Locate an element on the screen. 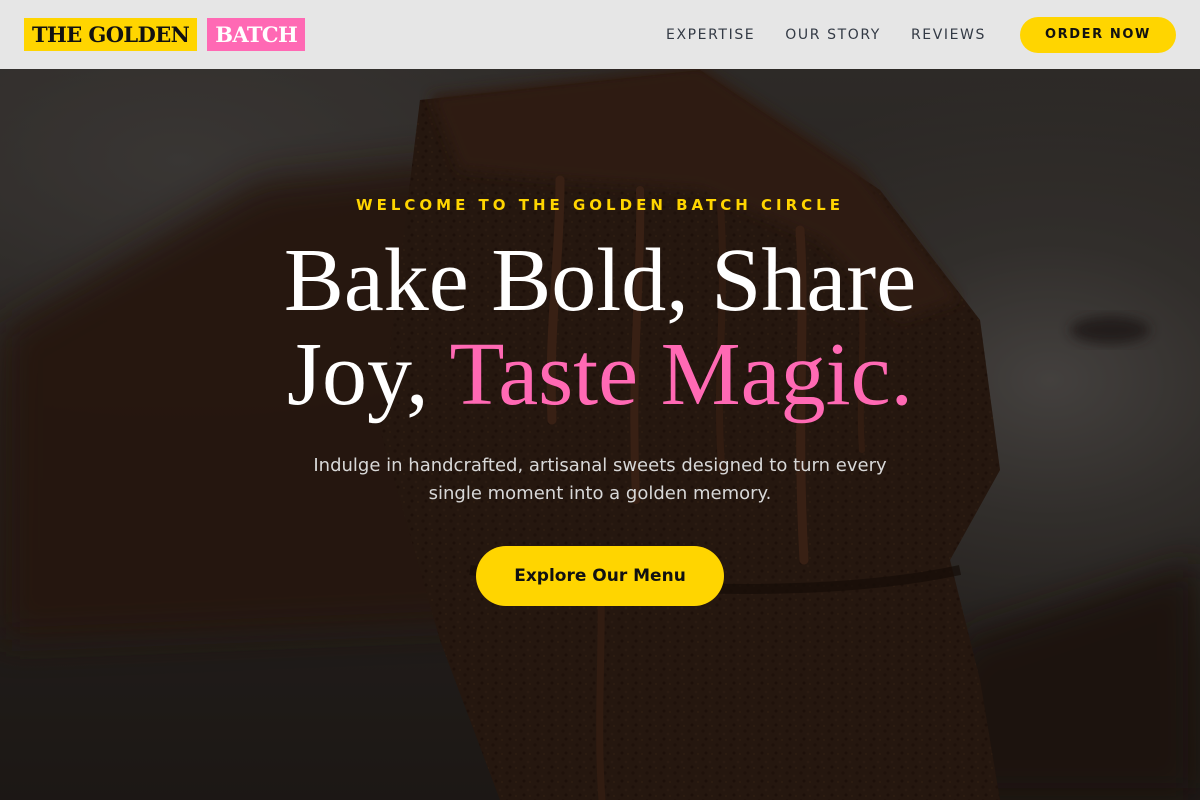  logo-text-batch: BATCH is located at coordinates (256, 34).